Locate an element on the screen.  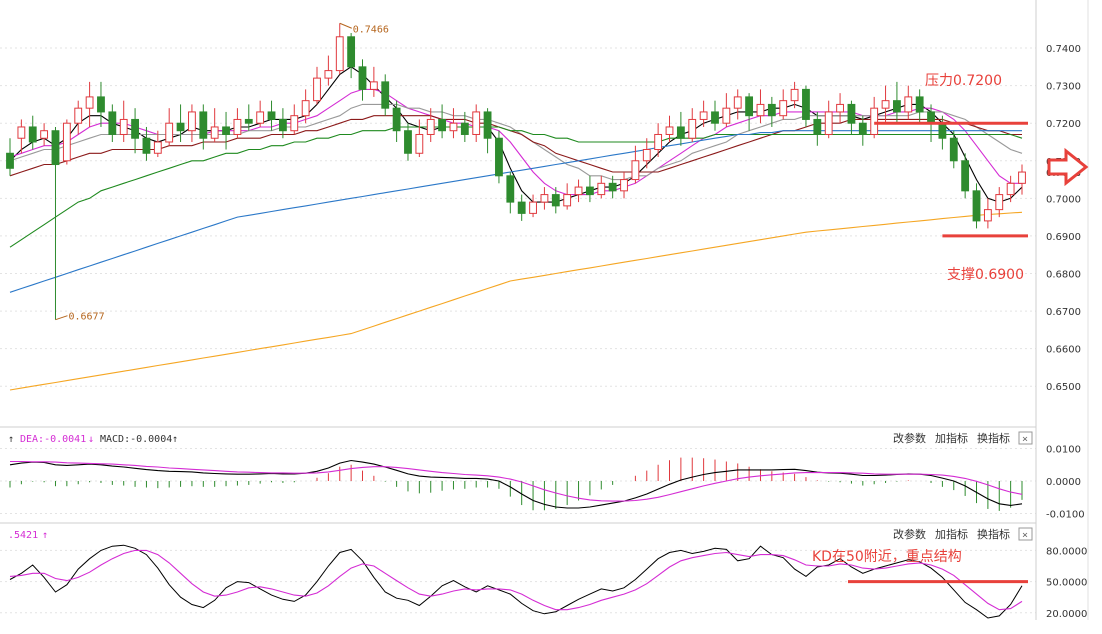
macd-tick-label: 0.0000 is located at coordinates (1063, 482).